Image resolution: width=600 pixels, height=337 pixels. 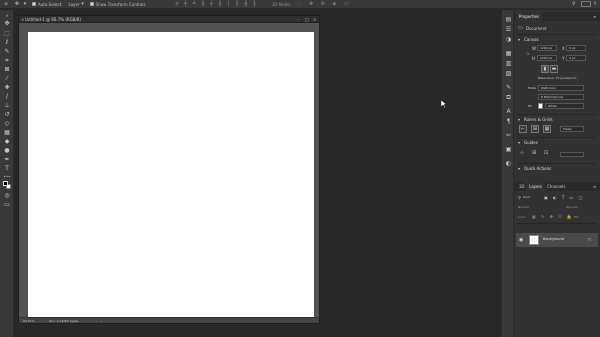 What do you see at coordinates (529, 16) in the screenshot?
I see `tab-properties: Properties` at bounding box center [529, 16].